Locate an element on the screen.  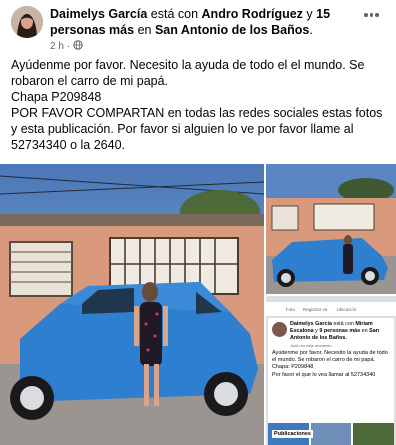
mini-time: Justo en este momento is located at coordinates (311, 345).